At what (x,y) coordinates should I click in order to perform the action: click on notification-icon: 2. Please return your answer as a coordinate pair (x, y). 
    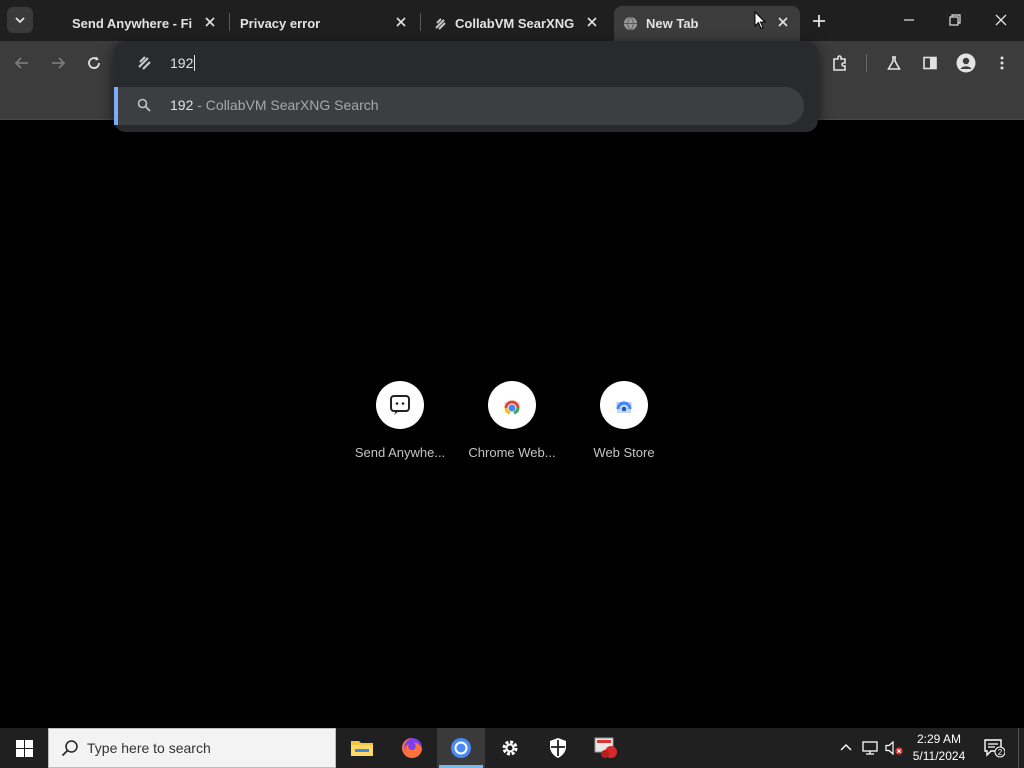
    Looking at the image, I should click on (994, 748).